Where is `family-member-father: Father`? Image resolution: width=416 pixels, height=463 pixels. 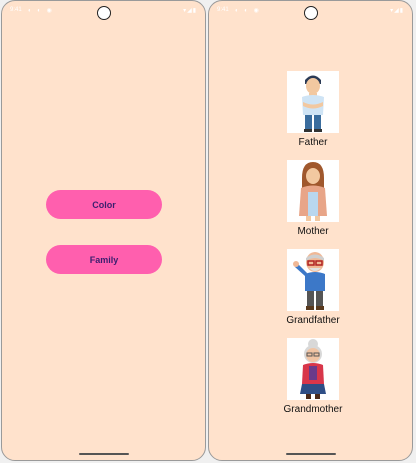 family-member-father: Father is located at coordinates (313, 109).